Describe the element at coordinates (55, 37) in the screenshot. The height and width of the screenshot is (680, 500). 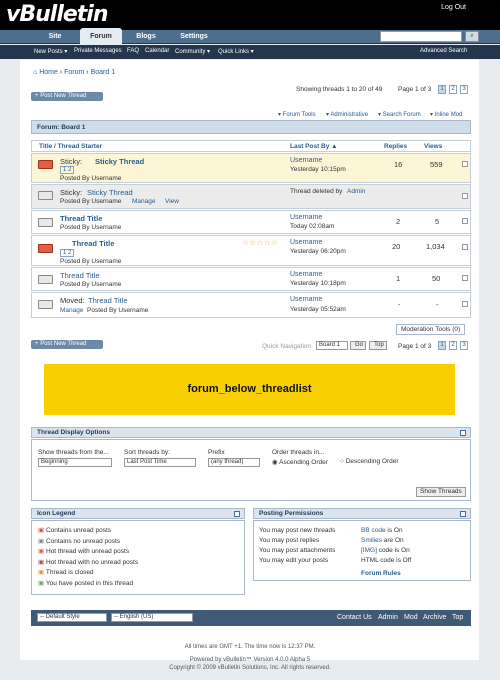
I see `tab-site: Site` at that location.